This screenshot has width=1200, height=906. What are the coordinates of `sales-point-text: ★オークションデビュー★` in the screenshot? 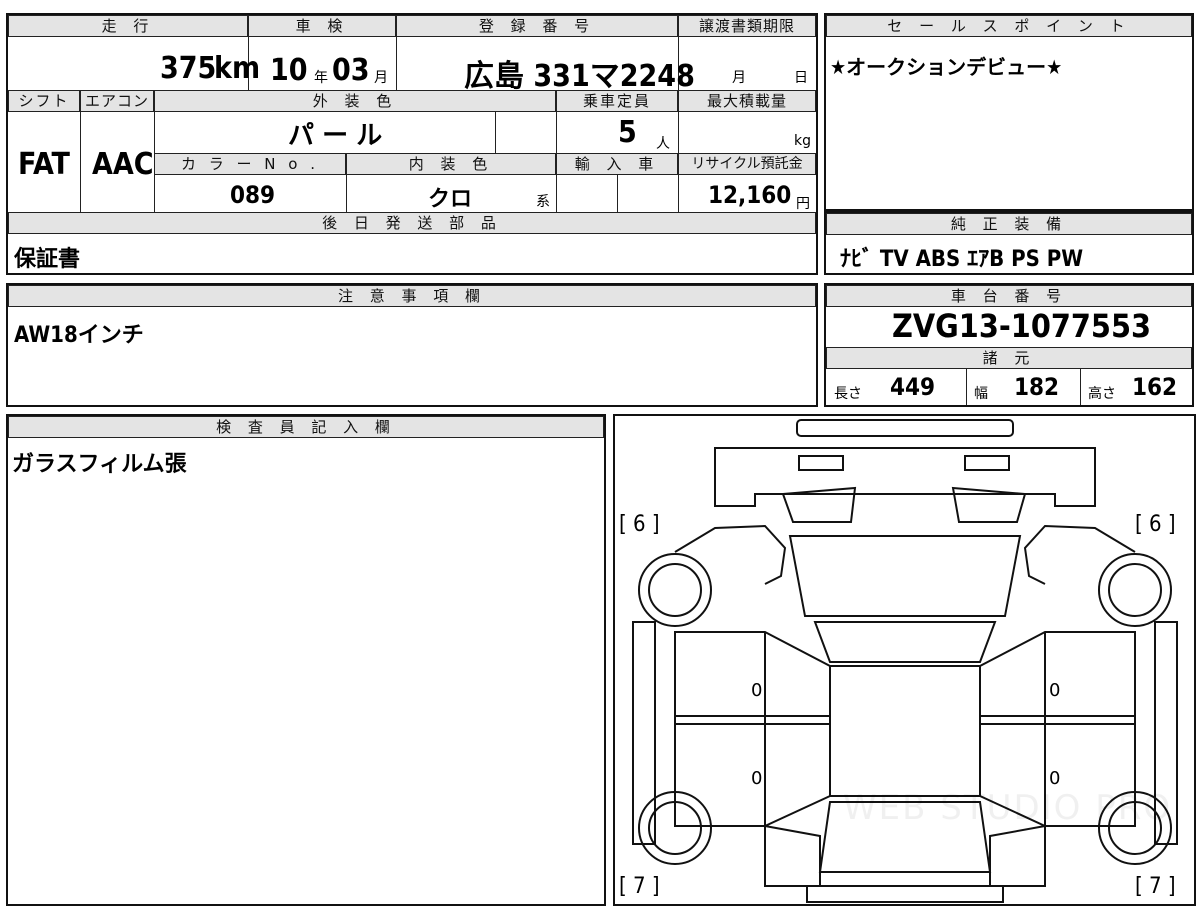 It's located at (946, 67).